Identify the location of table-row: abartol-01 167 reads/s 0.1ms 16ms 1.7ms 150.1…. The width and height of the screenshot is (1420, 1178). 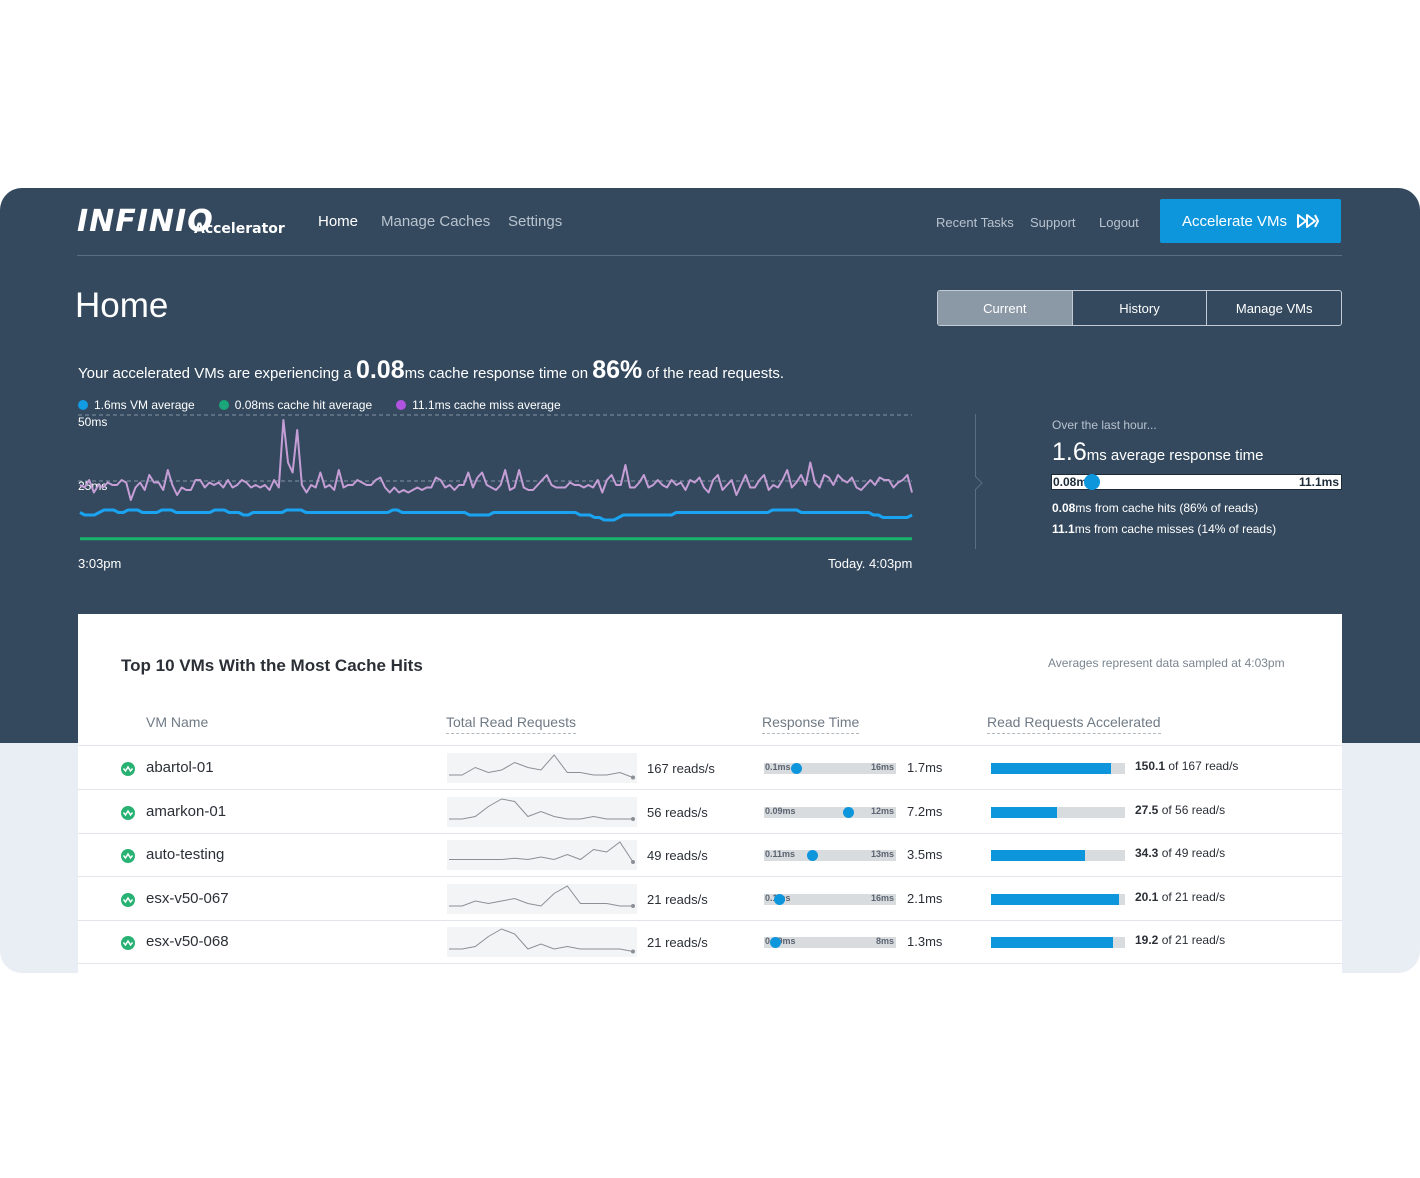
(710, 768).